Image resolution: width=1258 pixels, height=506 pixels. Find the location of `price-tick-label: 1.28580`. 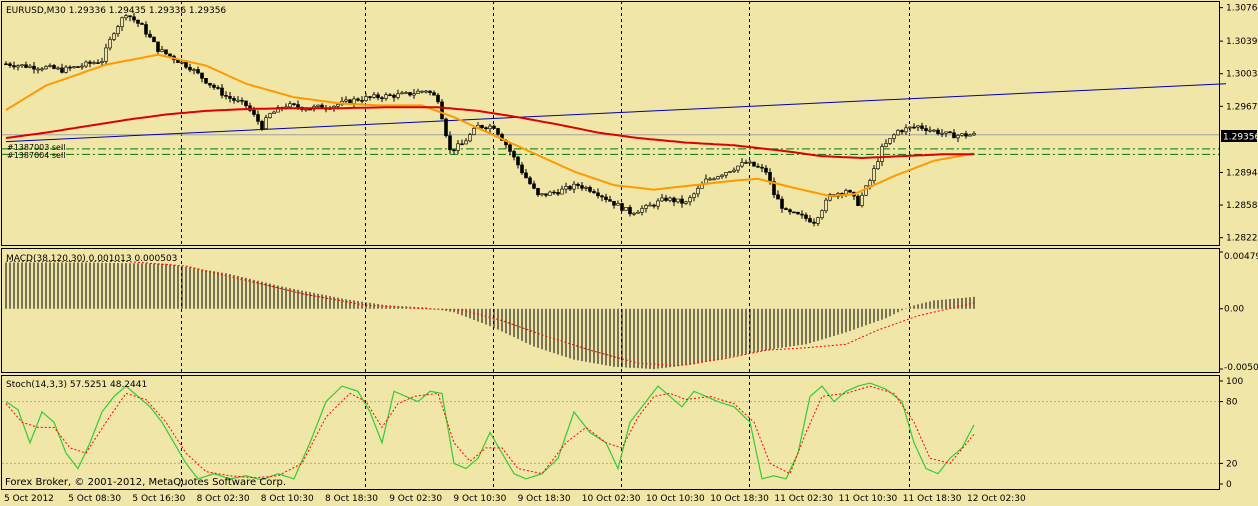

price-tick-label: 1.28580 is located at coordinates (1242, 206).